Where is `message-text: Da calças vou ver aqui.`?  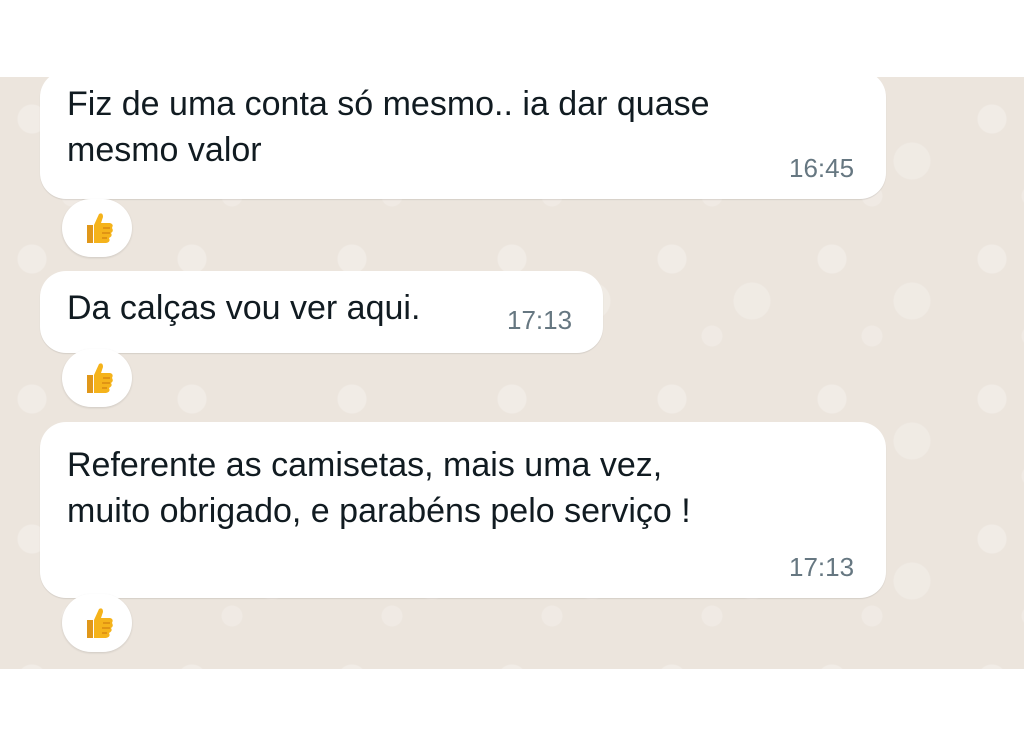
message-text: Da calças vou ver aqui. is located at coordinates (244, 308).